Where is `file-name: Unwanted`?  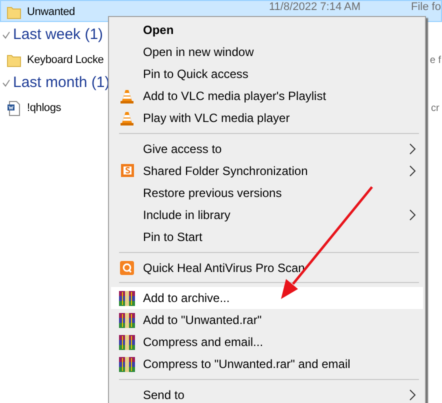
file-name: Unwanted is located at coordinates (51, 12).